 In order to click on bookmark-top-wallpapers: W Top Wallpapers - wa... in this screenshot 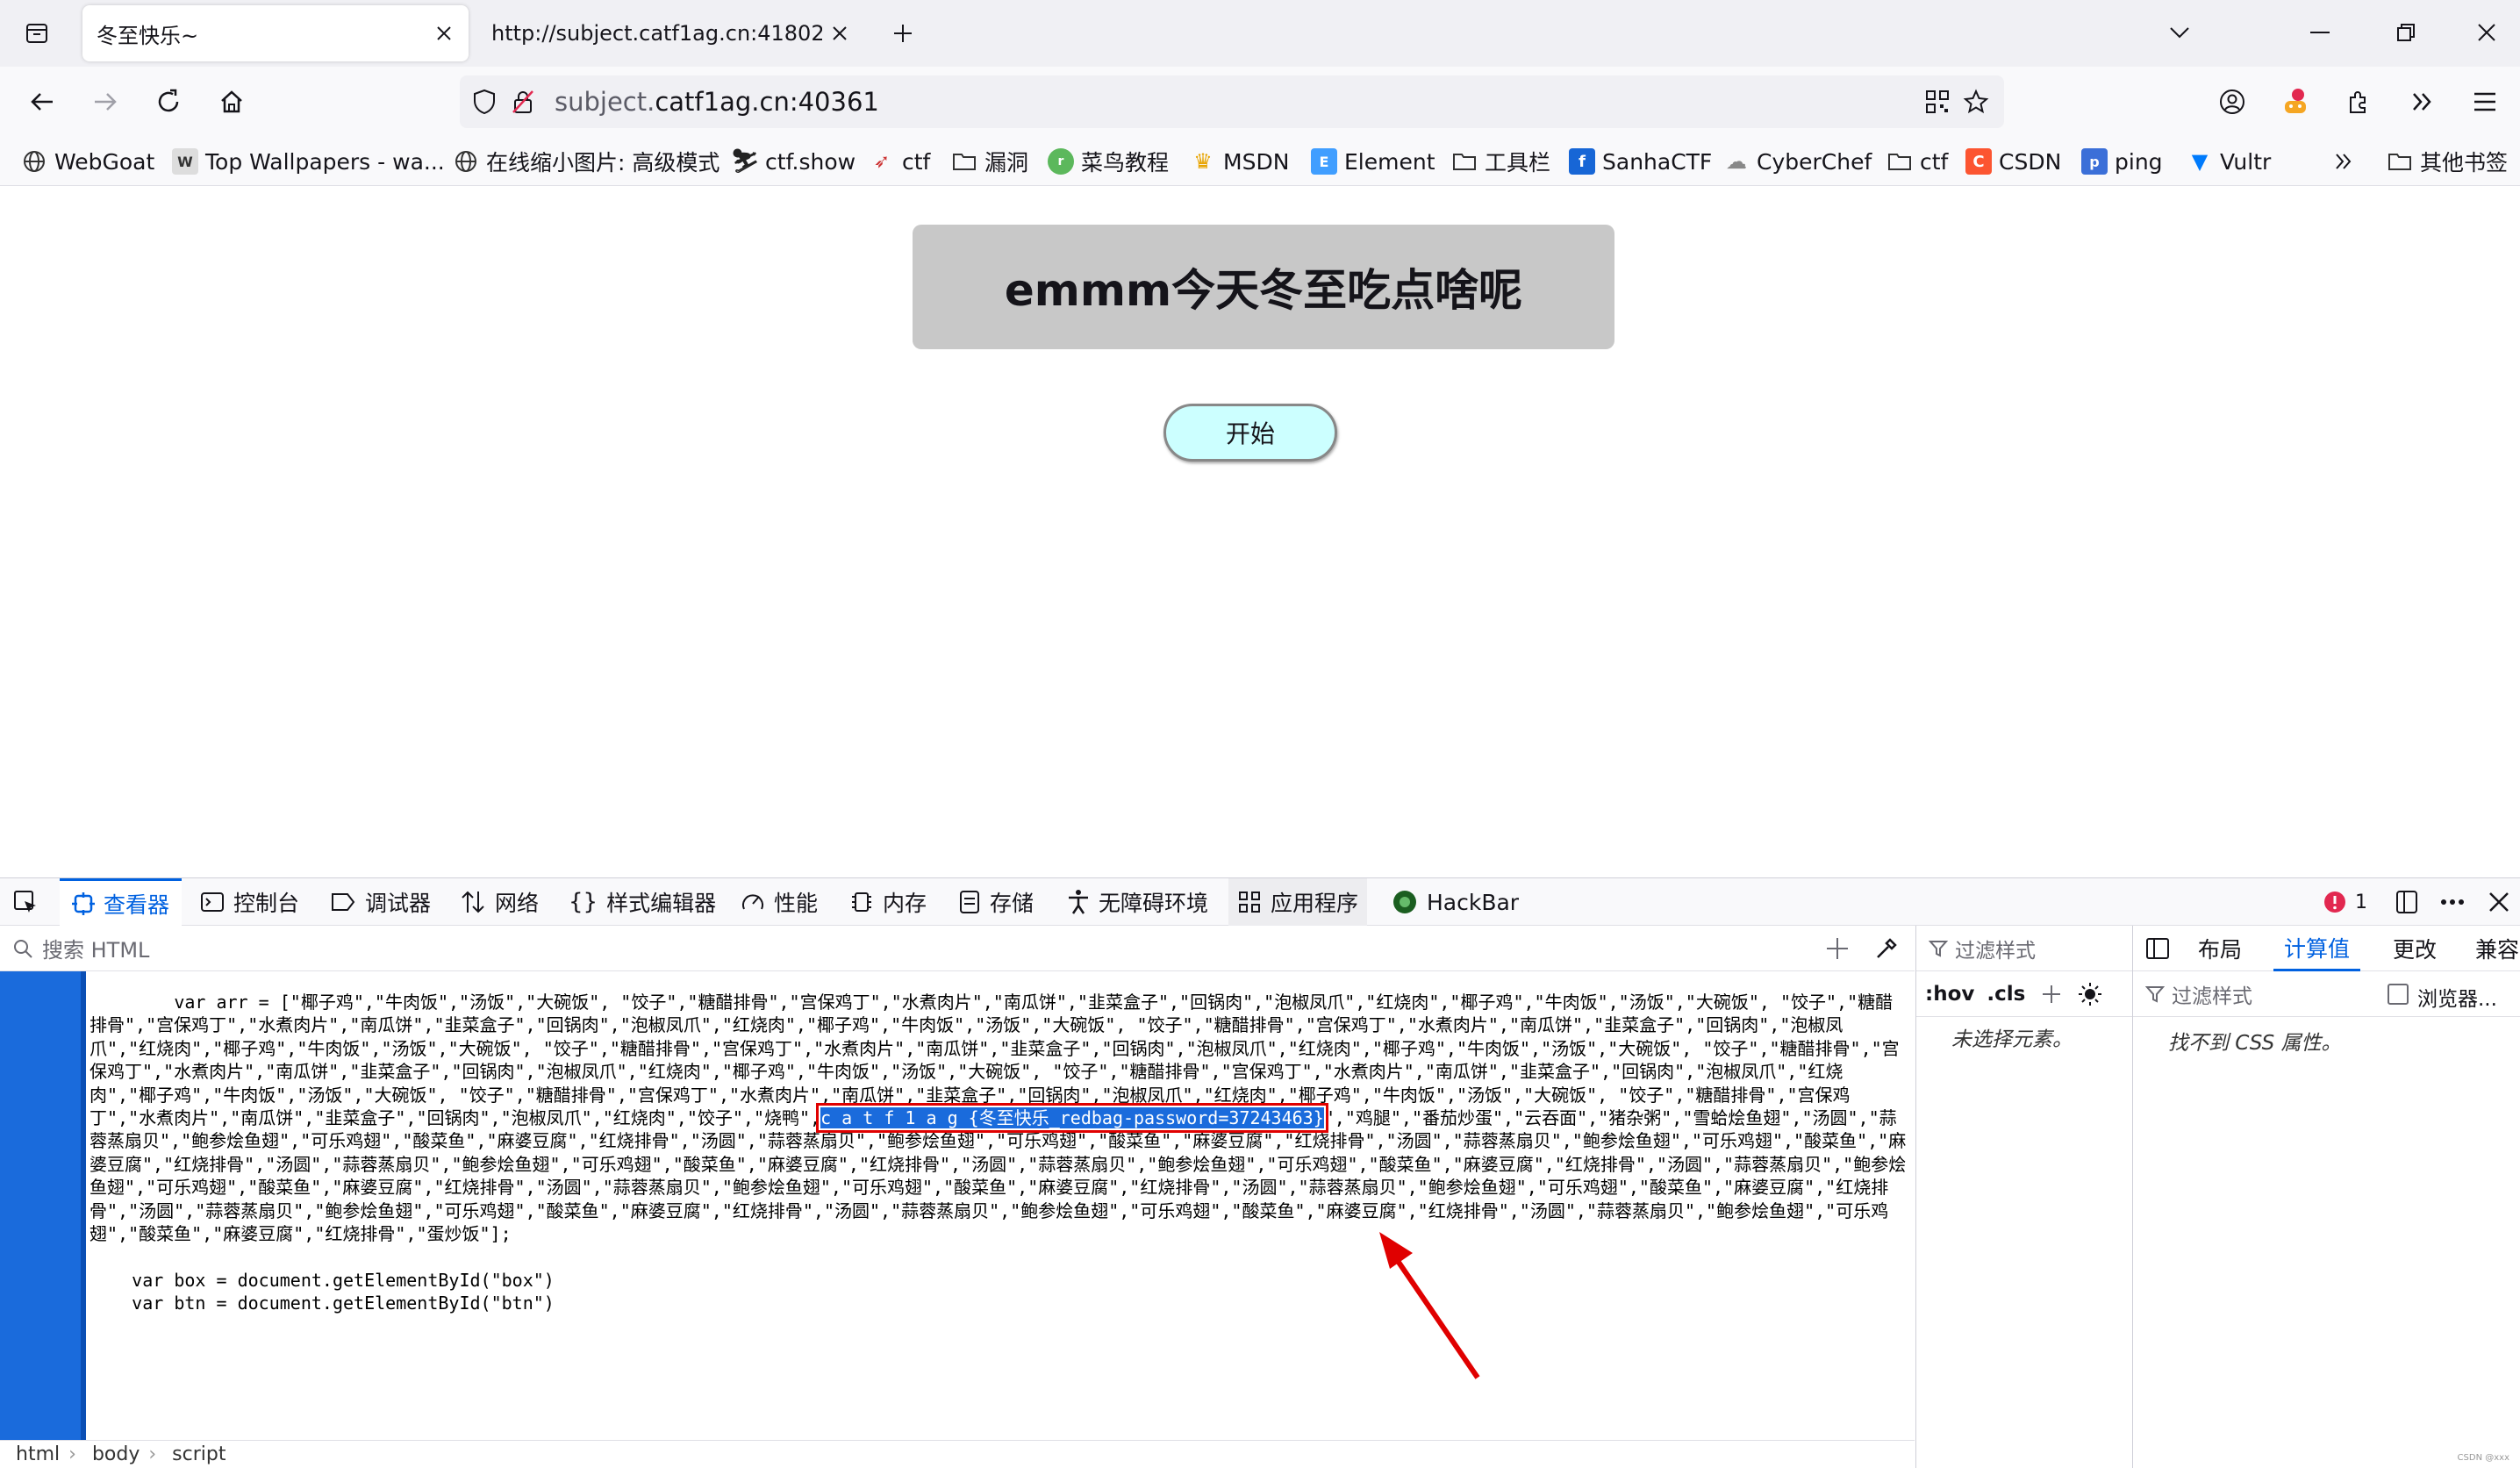, I will do `click(308, 162)`.